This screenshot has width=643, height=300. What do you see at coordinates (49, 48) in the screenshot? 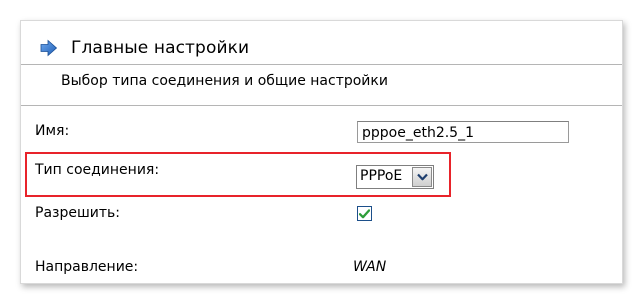
I see `arrow-right-icon` at bounding box center [49, 48].